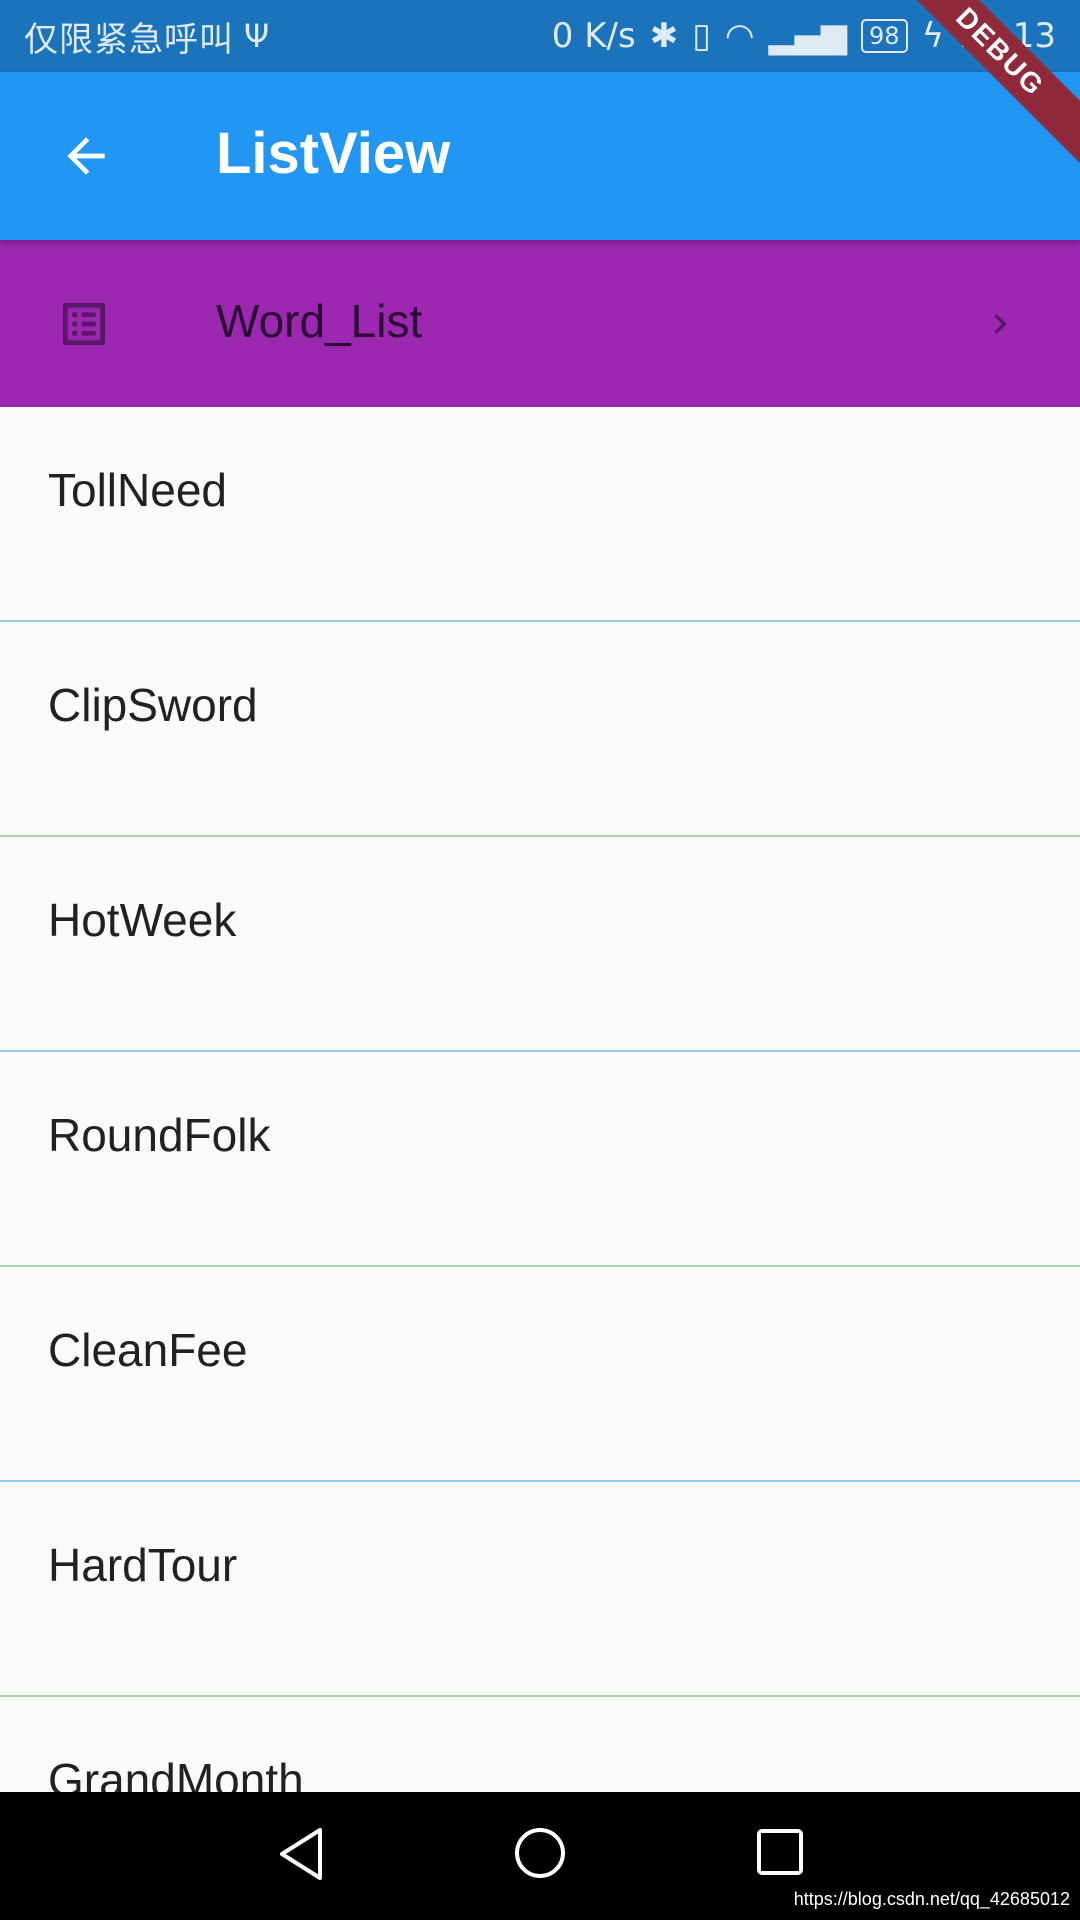  I want to click on battery-level: 98, so click(884, 36).